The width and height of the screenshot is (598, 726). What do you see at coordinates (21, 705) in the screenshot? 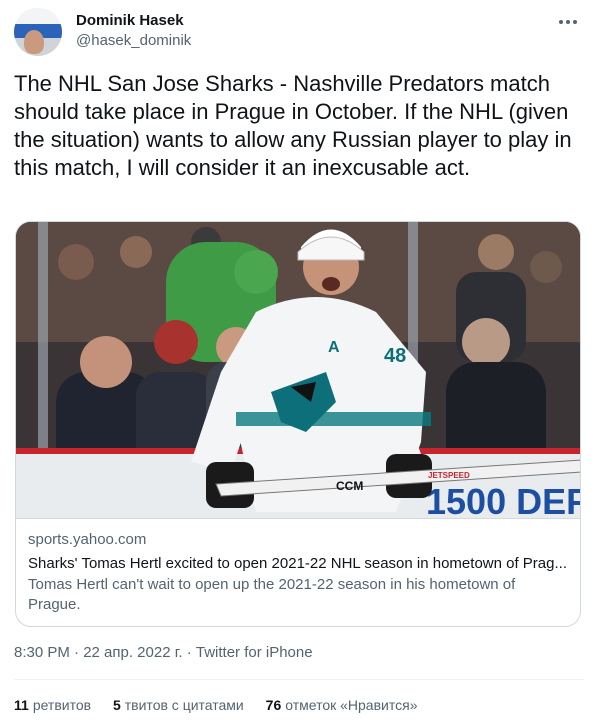
I see `retweets-count: 11` at bounding box center [21, 705].